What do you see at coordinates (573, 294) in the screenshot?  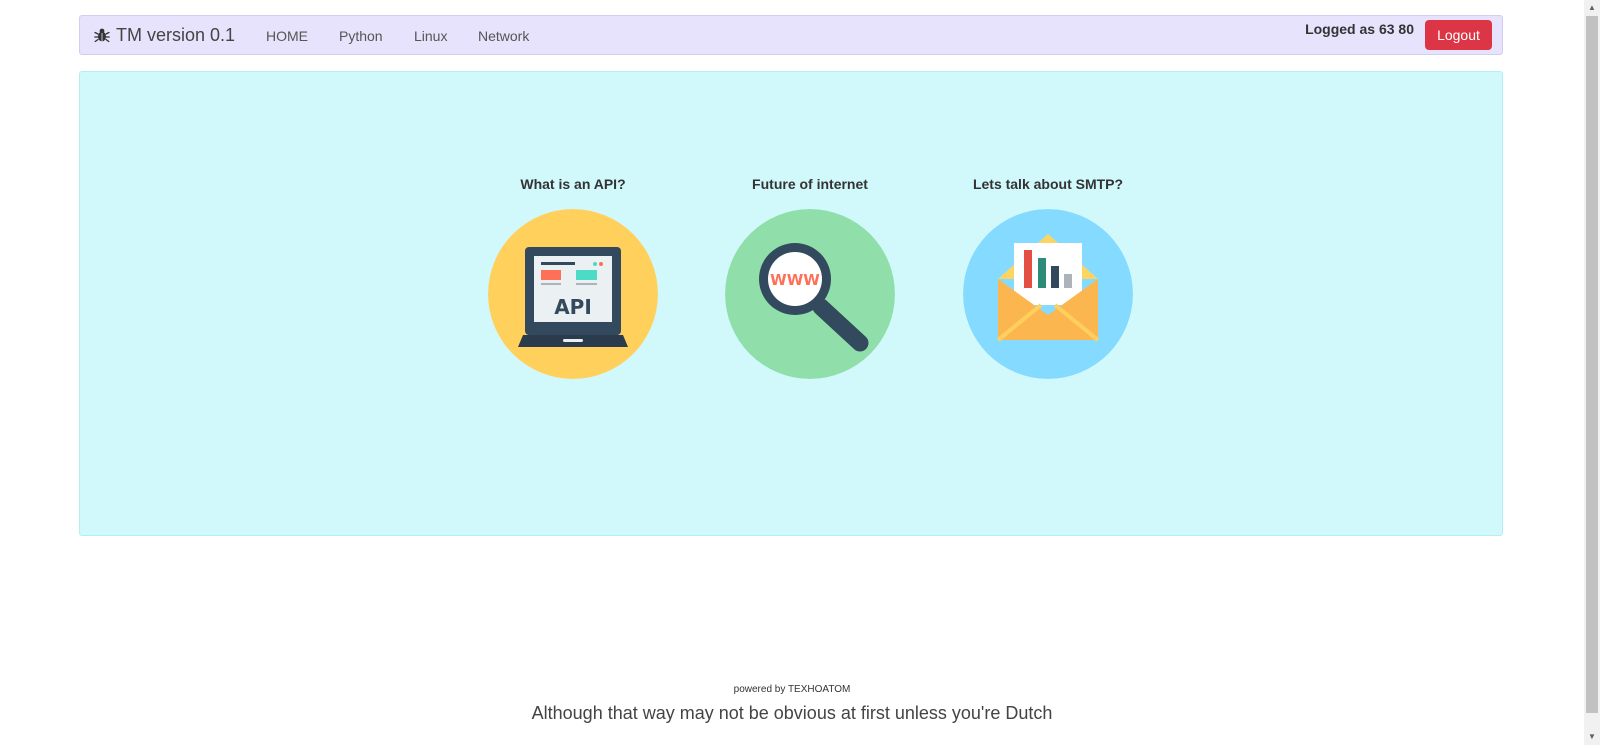 I see `laptop-api-icon: API` at bounding box center [573, 294].